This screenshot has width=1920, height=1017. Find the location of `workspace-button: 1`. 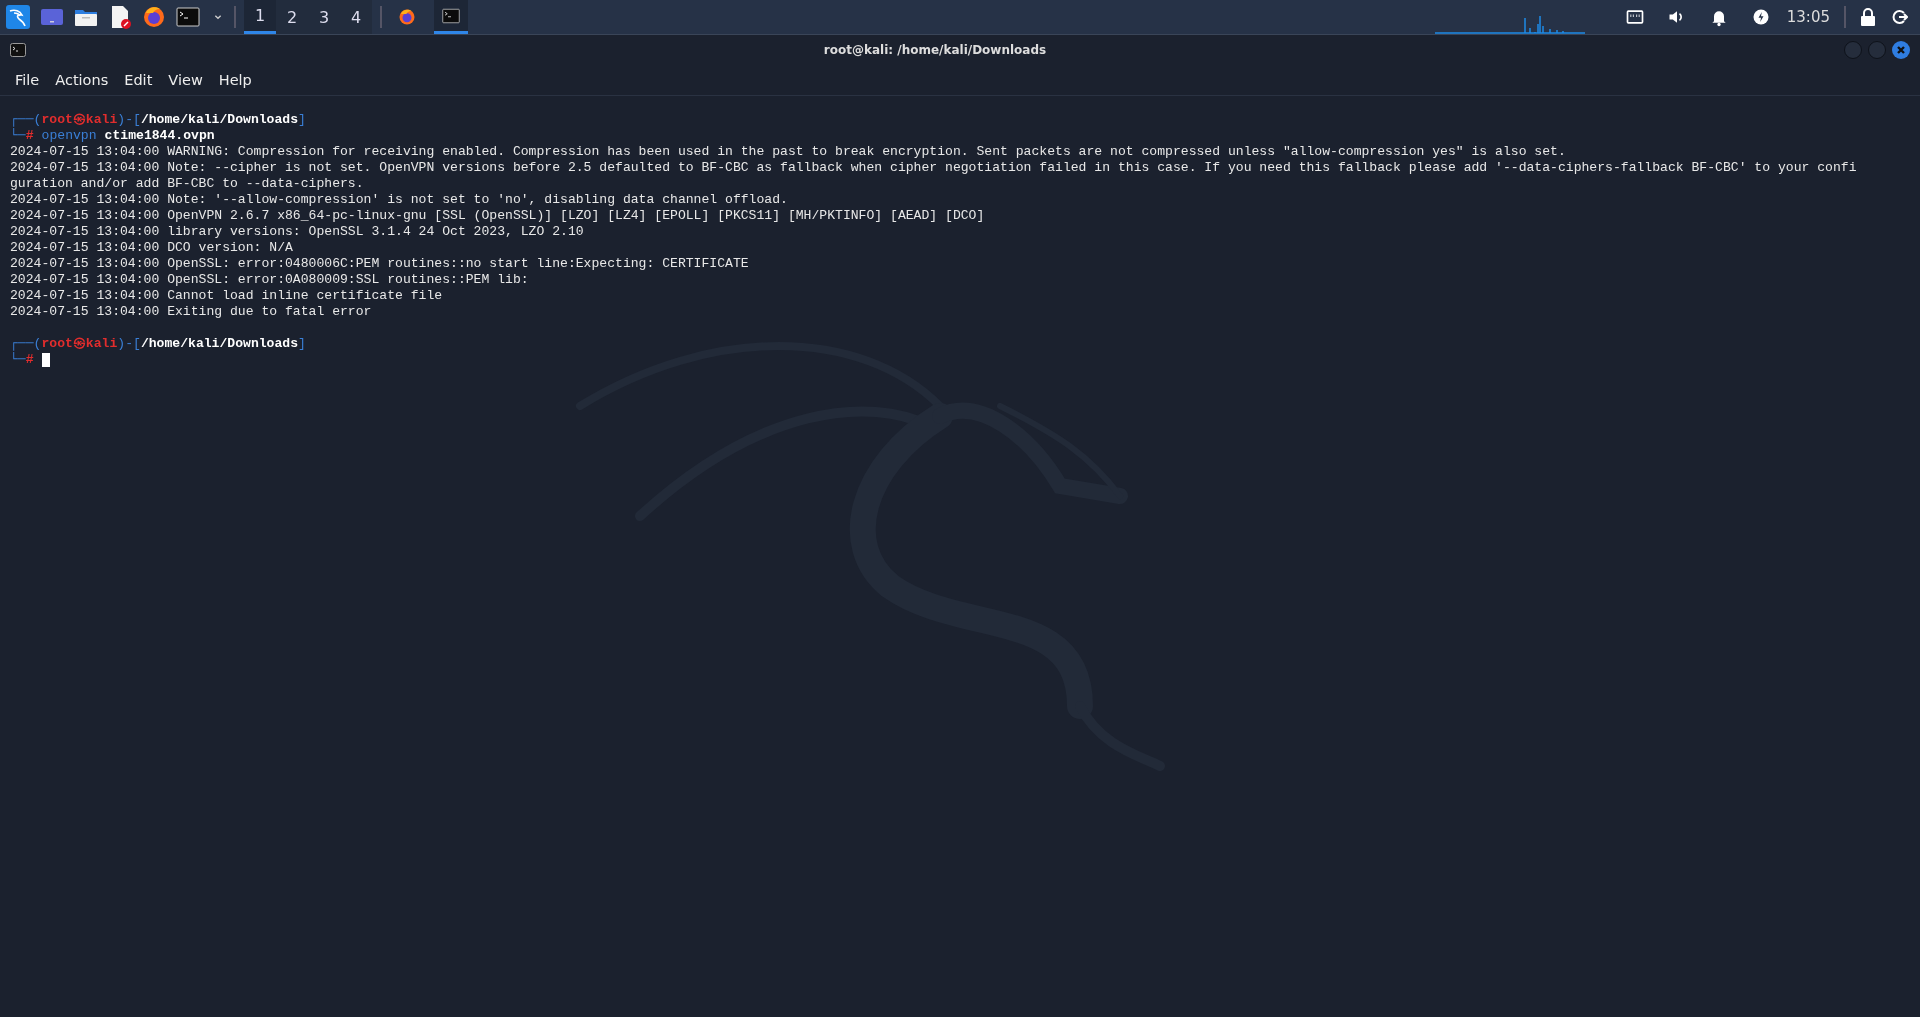

workspace-button: 1 is located at coordinates (260, 17).